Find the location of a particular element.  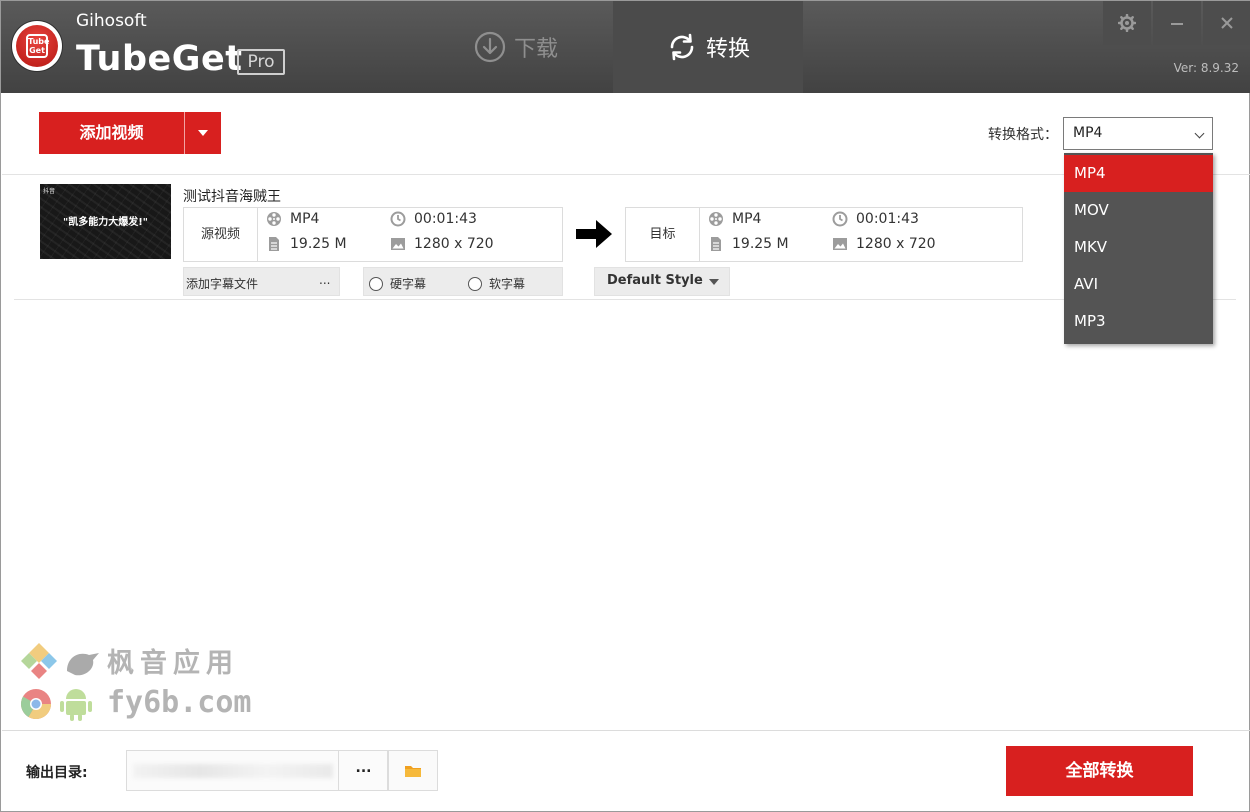

version-label: Ver: 8.9.32 is located at coordinates (1206, 68).